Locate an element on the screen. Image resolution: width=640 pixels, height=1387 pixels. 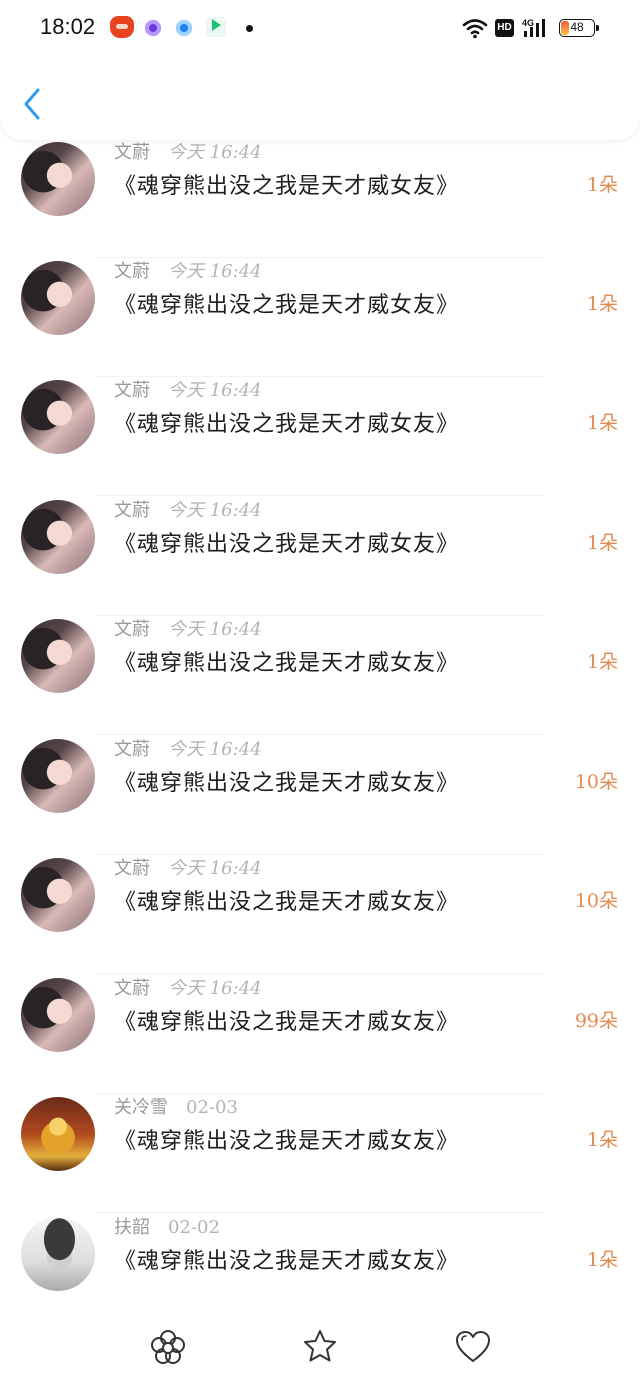
sender-name: 扶韶 is located at coordinates (132, 1227).